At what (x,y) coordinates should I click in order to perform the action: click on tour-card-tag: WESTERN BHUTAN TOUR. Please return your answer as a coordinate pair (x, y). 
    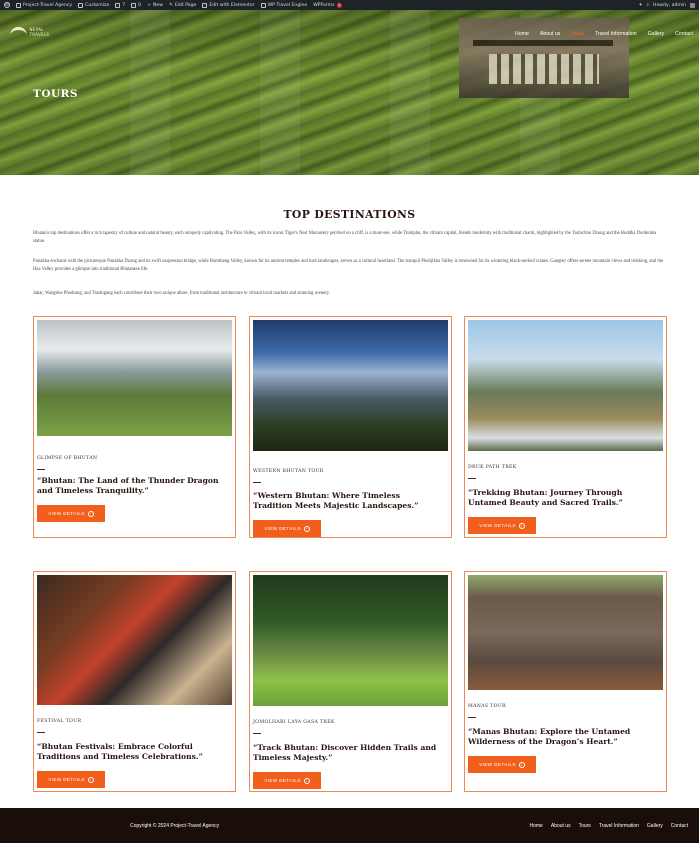
    Looking at the image, I should click on (288, 471).